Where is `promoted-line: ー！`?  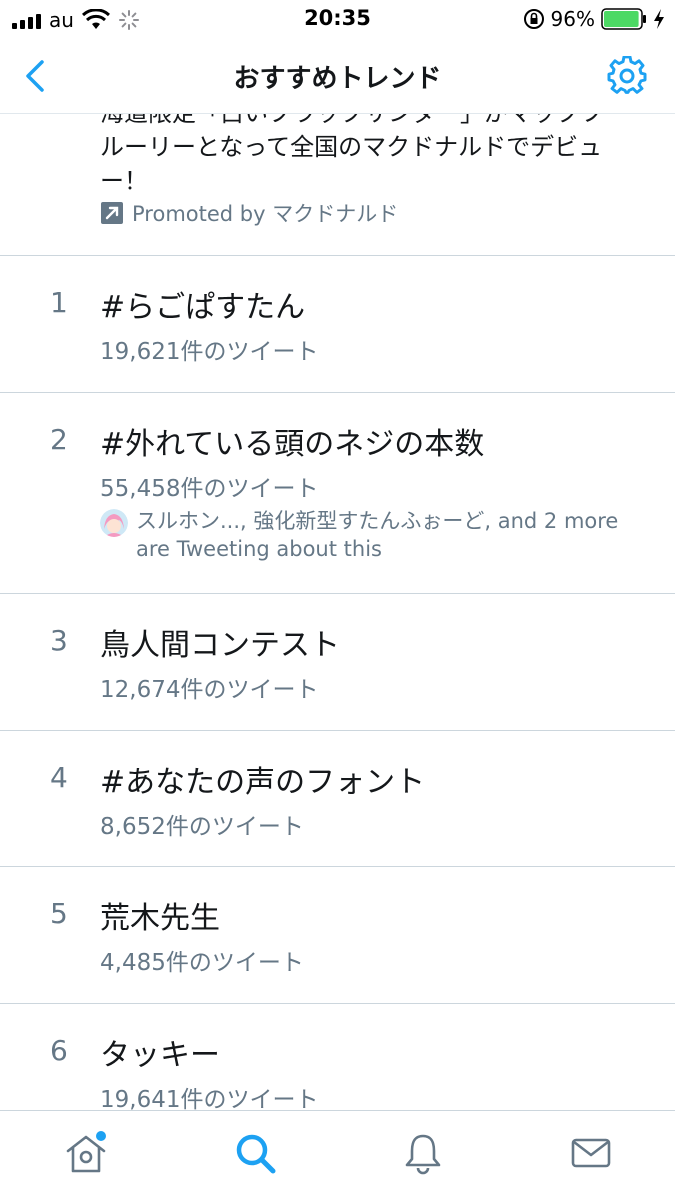 promoted-line: ー！ is located at coordinates (124, 181).